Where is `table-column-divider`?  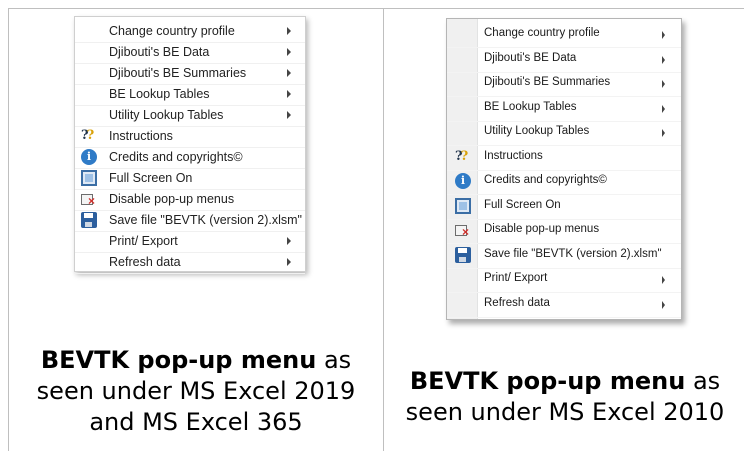
table-column-divider is located at coordinates (383, 229).